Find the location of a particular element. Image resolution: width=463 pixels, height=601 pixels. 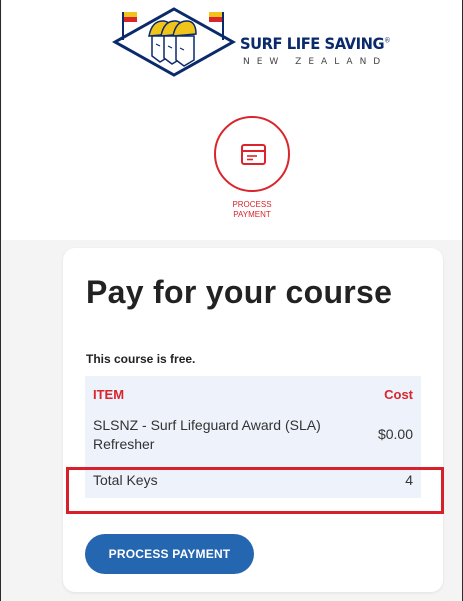

column-header-item: ITEM is located at coordinates (109, 394).